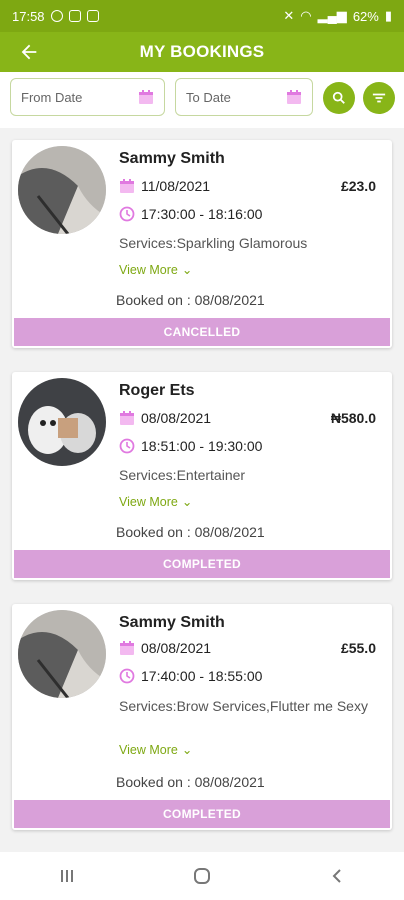 Image resolution: width=404 pixels, height=900 pixels. Describe the element at coordinates (182, 475) in the screenshot. I see `services-text: Services:Entertainer` at that location.